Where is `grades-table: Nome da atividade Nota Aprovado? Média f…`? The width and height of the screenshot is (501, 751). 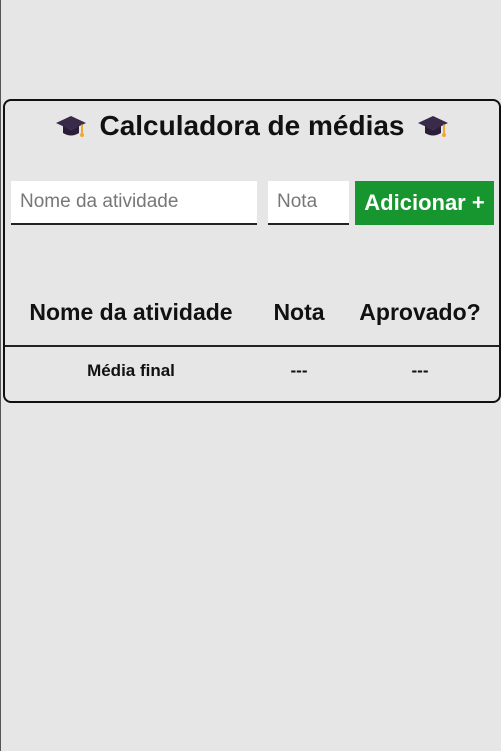 grades-table: Nome da atividade Nota Aprovado? Média f… is located at coordinates (252, 346).